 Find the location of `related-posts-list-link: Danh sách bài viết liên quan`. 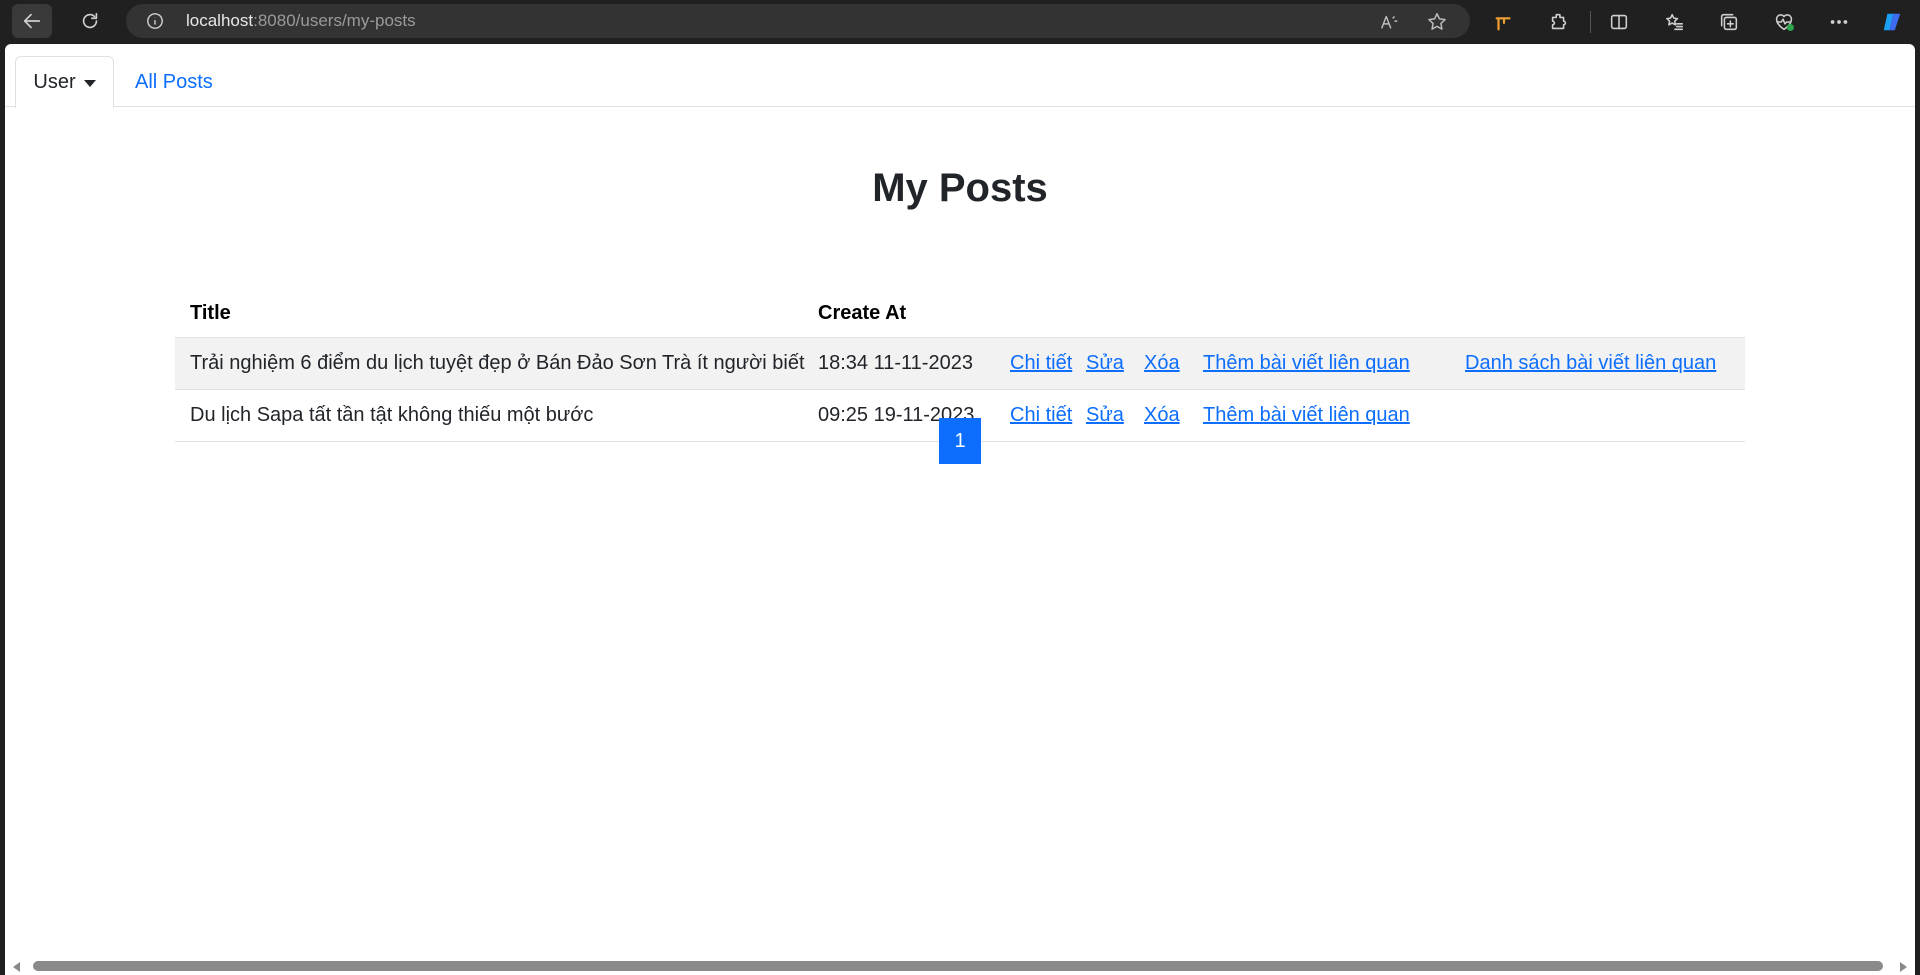

related-posts-list-link: Danh sách bài viết liên quan is located at coordinates (1590, 363).